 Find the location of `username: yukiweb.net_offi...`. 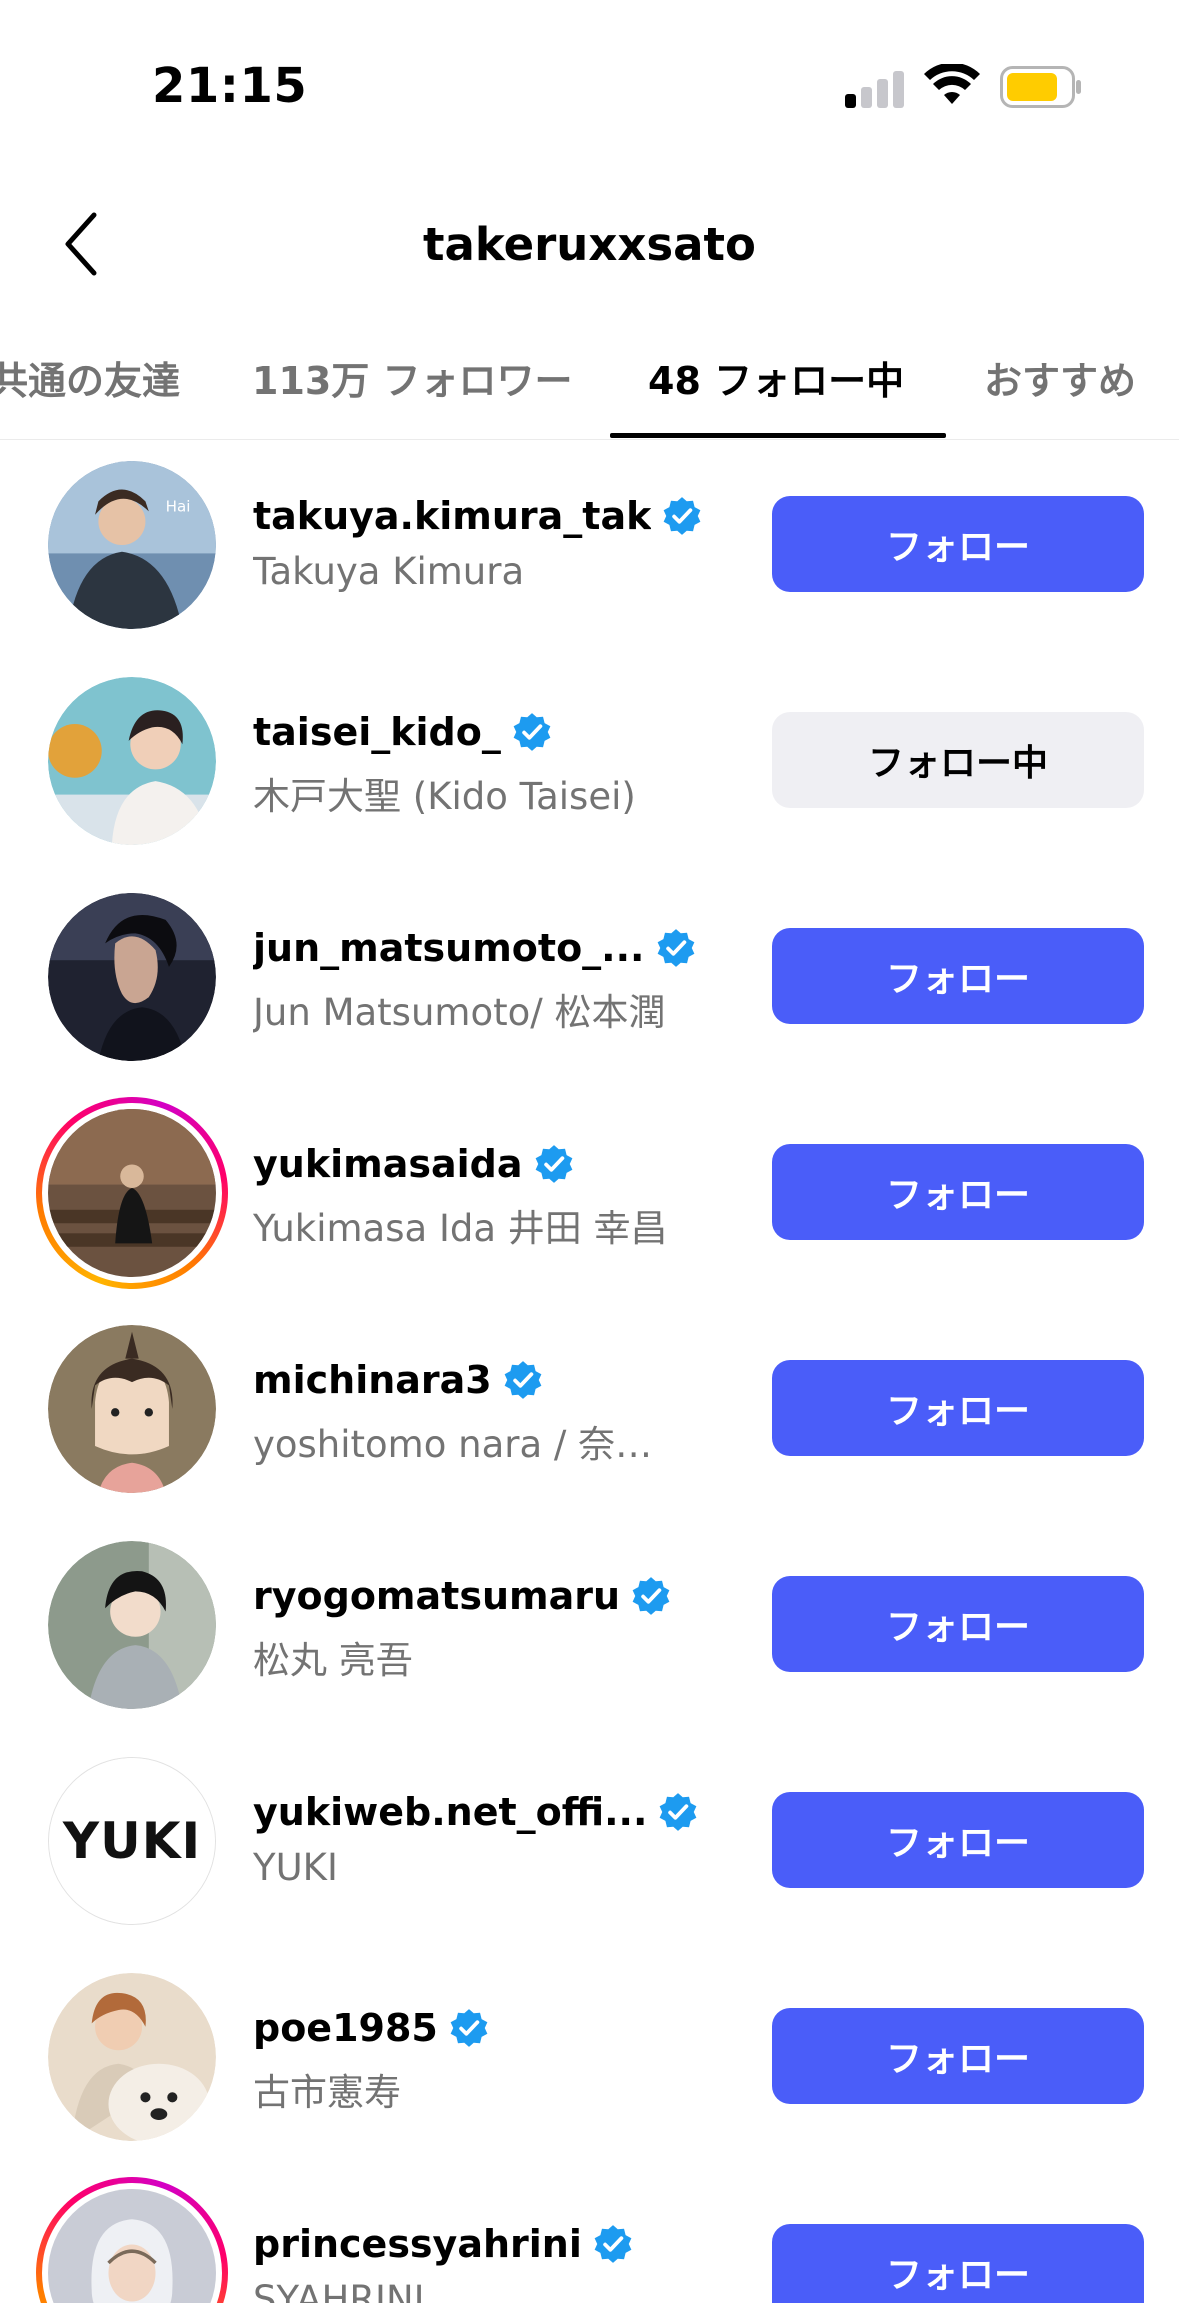

username: yukiweb.net_offi... is located at coordinates (450, 1812).